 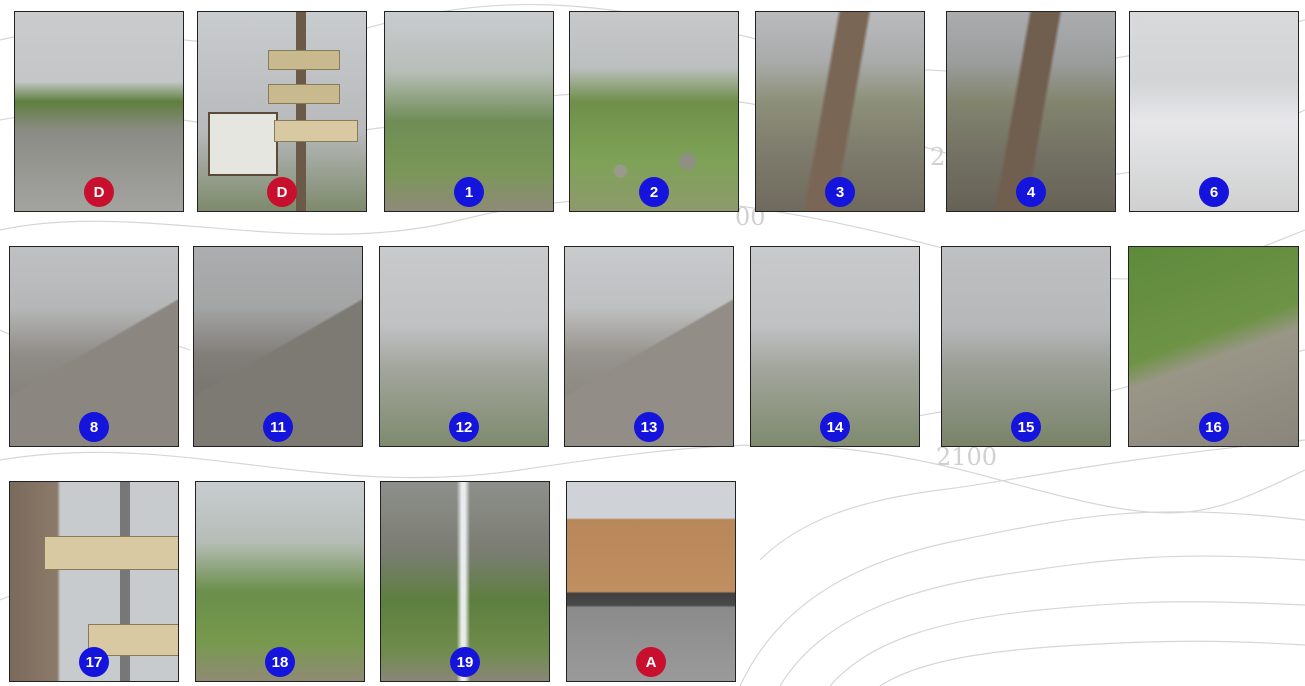 What do you see at coordinates (278, 427) in the screenshot?
I see `photo-badge: 11` at bounding box center [278, 427].